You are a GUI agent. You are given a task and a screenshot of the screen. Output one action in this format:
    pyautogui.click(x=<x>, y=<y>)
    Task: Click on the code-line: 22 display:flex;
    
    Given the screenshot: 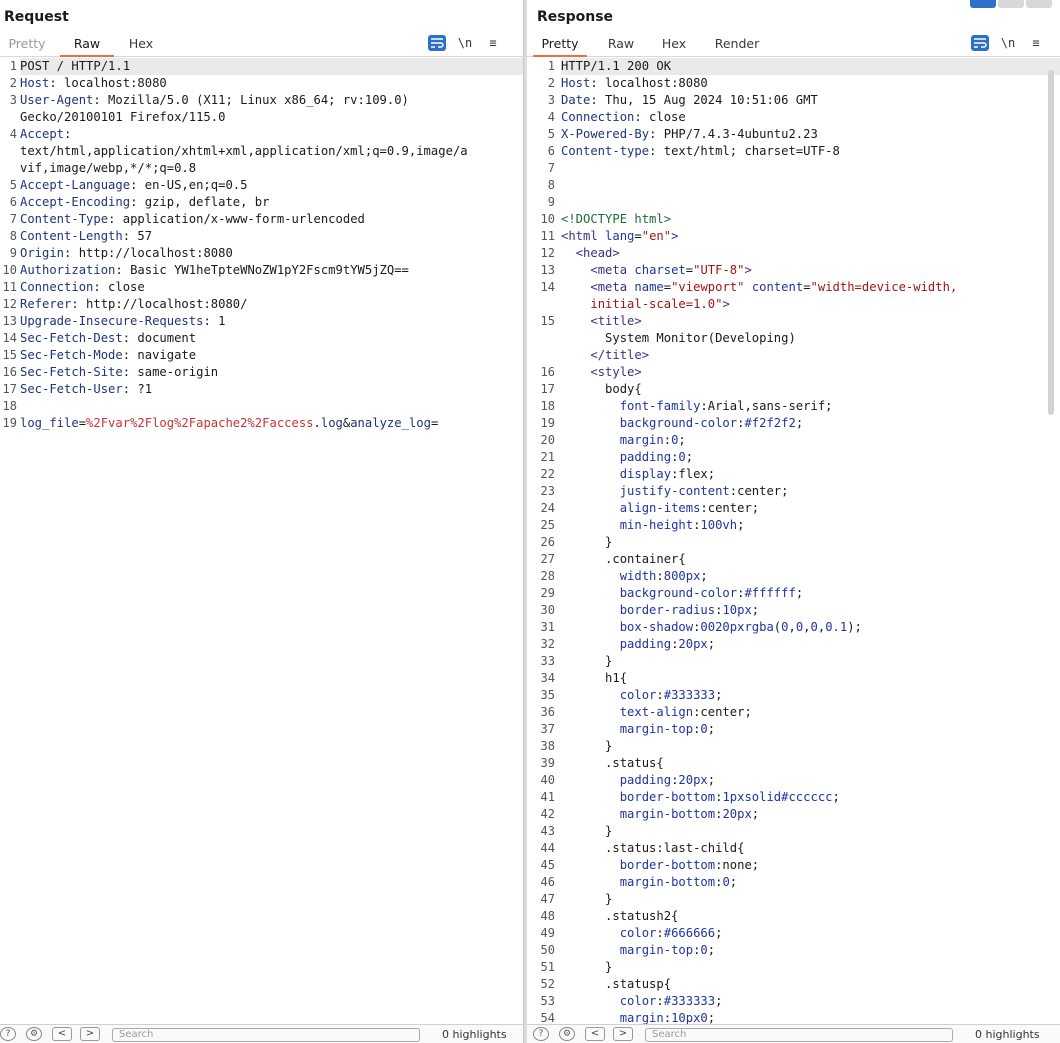 What is the action you would take?
    pyautogui.click(x=793, y=474)
    